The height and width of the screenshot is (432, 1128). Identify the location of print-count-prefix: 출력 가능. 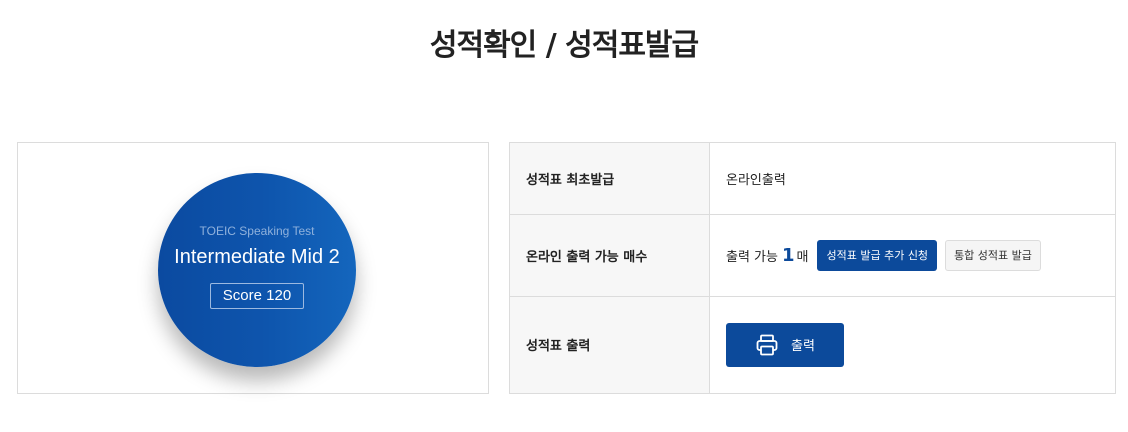
(752, 257).